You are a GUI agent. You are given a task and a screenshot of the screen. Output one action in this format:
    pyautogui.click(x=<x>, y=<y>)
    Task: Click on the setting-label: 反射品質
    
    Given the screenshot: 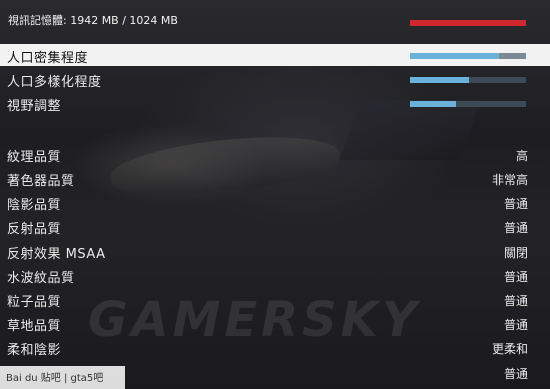 What is the action you would take?
    pyautogui.click(x=34, y=229)
    